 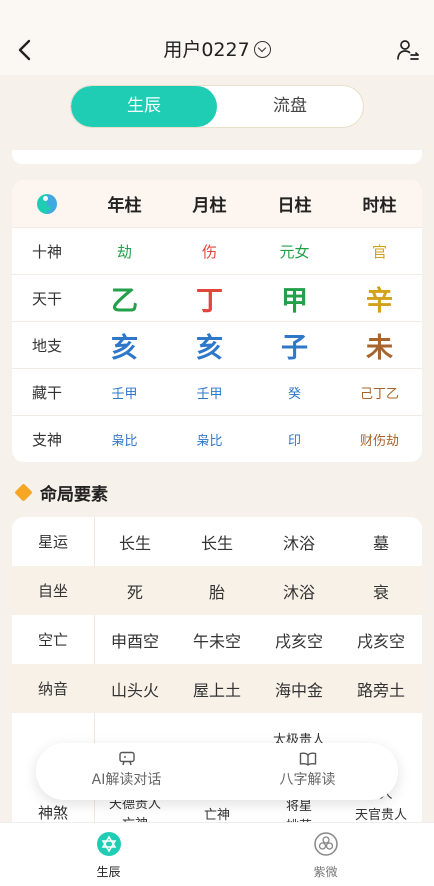 I want to click on user-switch-icon, so click(x=408, y=50).